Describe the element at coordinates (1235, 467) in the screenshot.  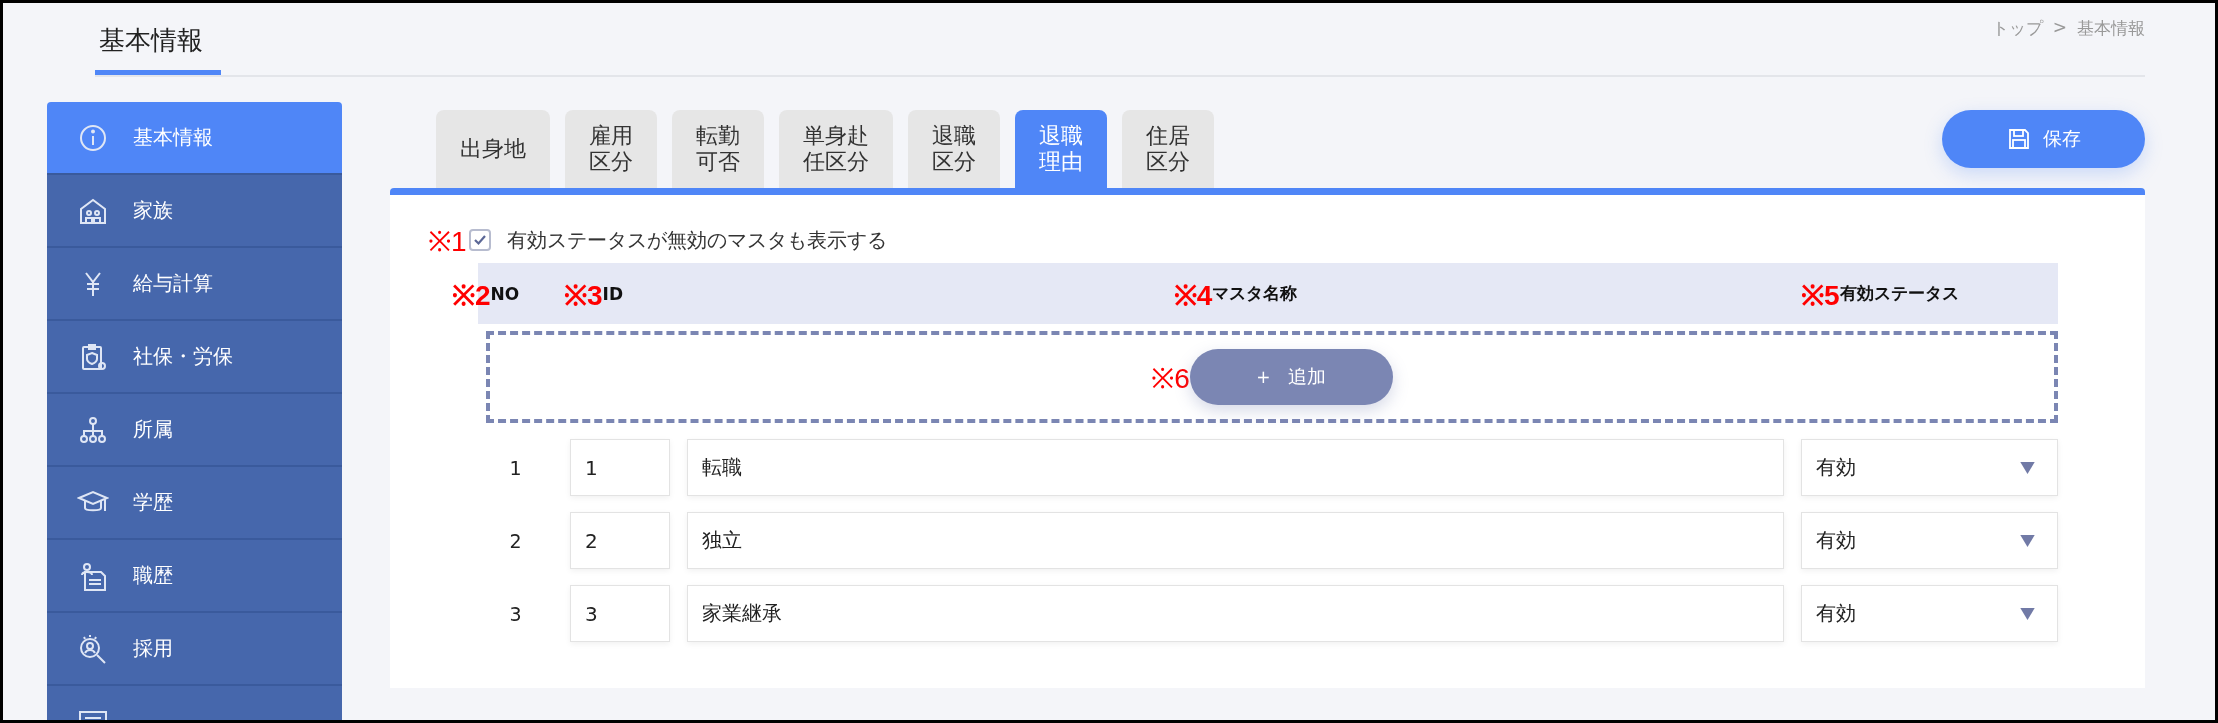
I see `name-input: 転職` at that location.